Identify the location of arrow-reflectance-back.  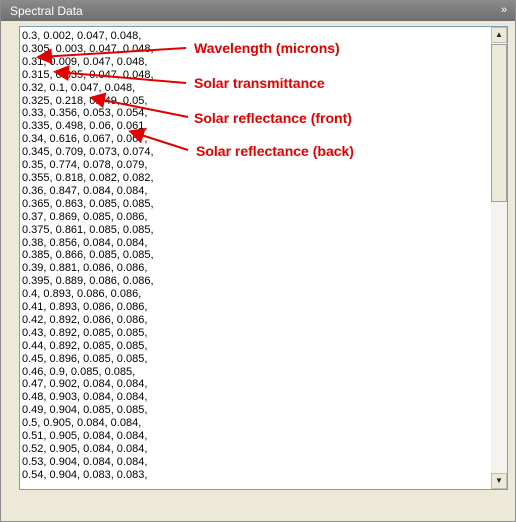
(158, 139).